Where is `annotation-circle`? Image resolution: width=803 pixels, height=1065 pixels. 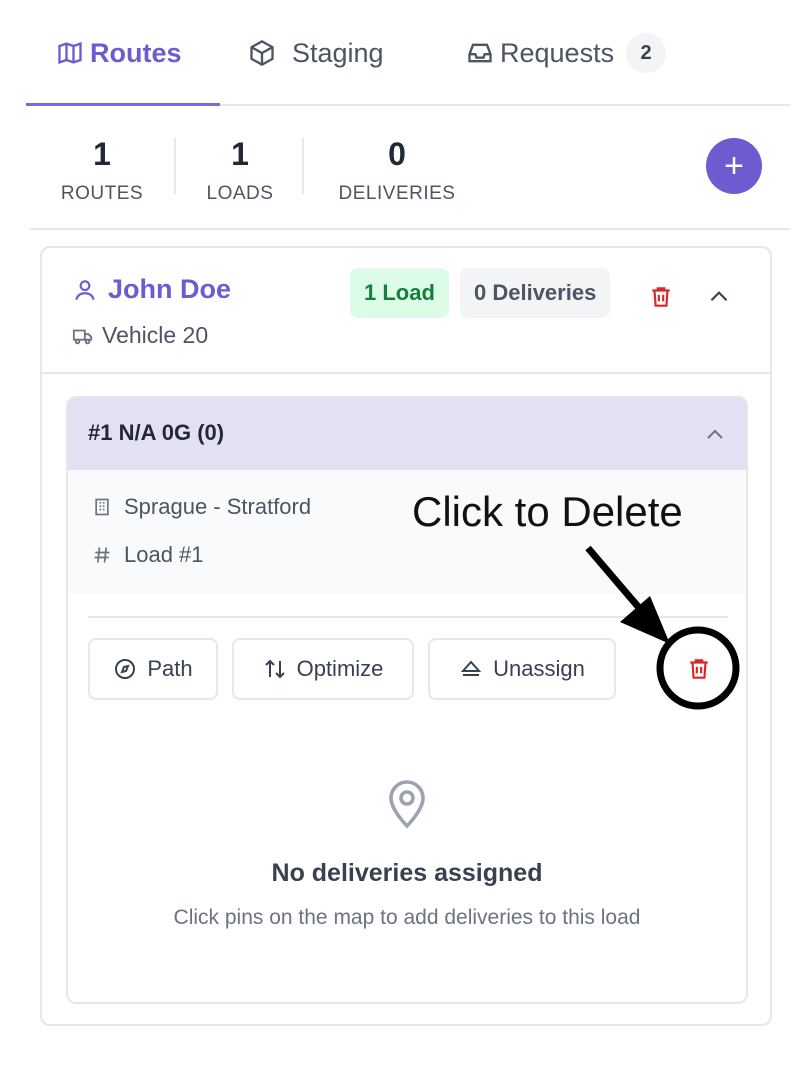 annotation-circle is located at coordinates (698, 668).